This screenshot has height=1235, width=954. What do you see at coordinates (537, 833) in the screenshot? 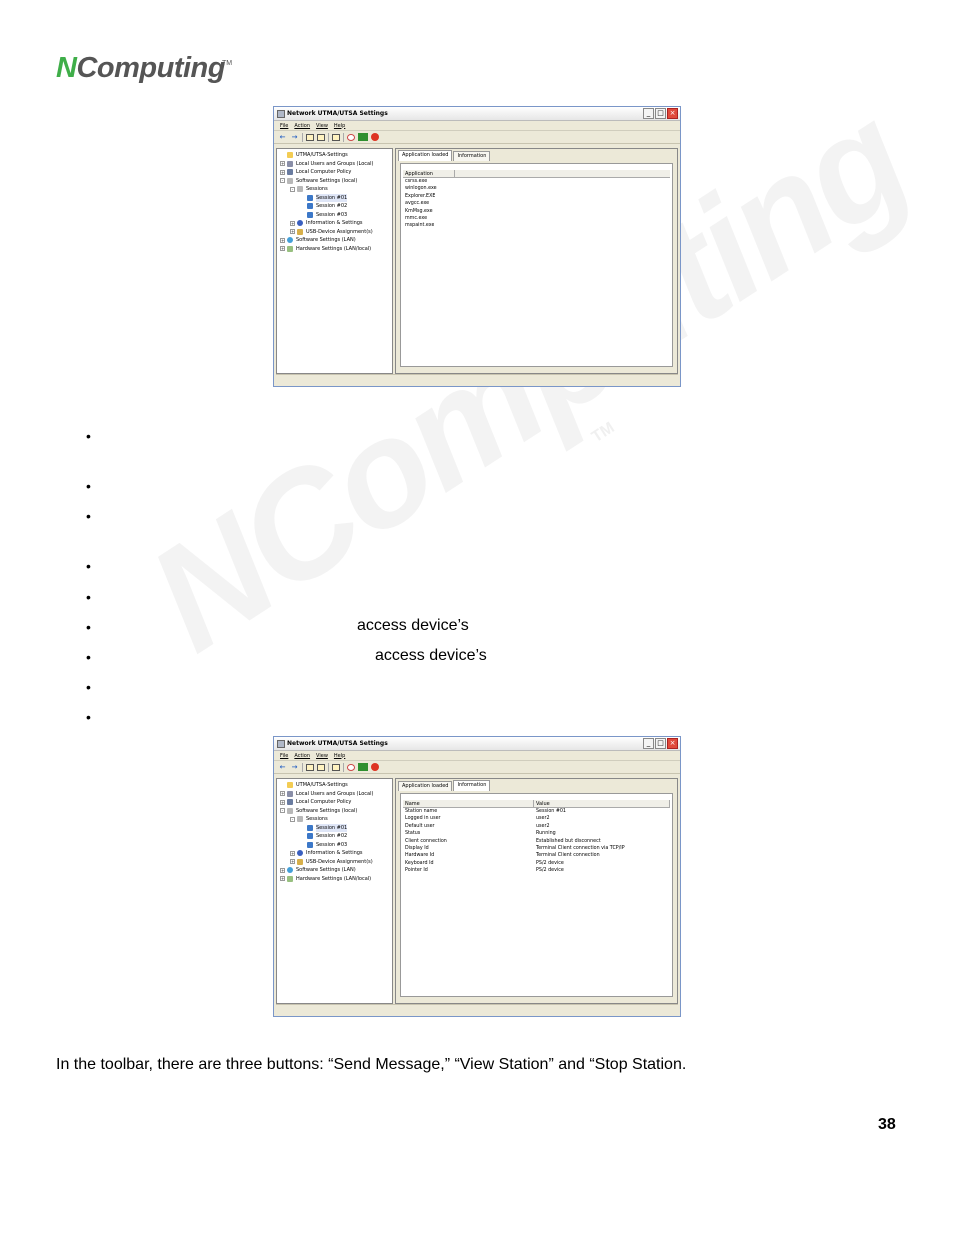
I see `list-item: Status Running` at bounding box center [537, 833].